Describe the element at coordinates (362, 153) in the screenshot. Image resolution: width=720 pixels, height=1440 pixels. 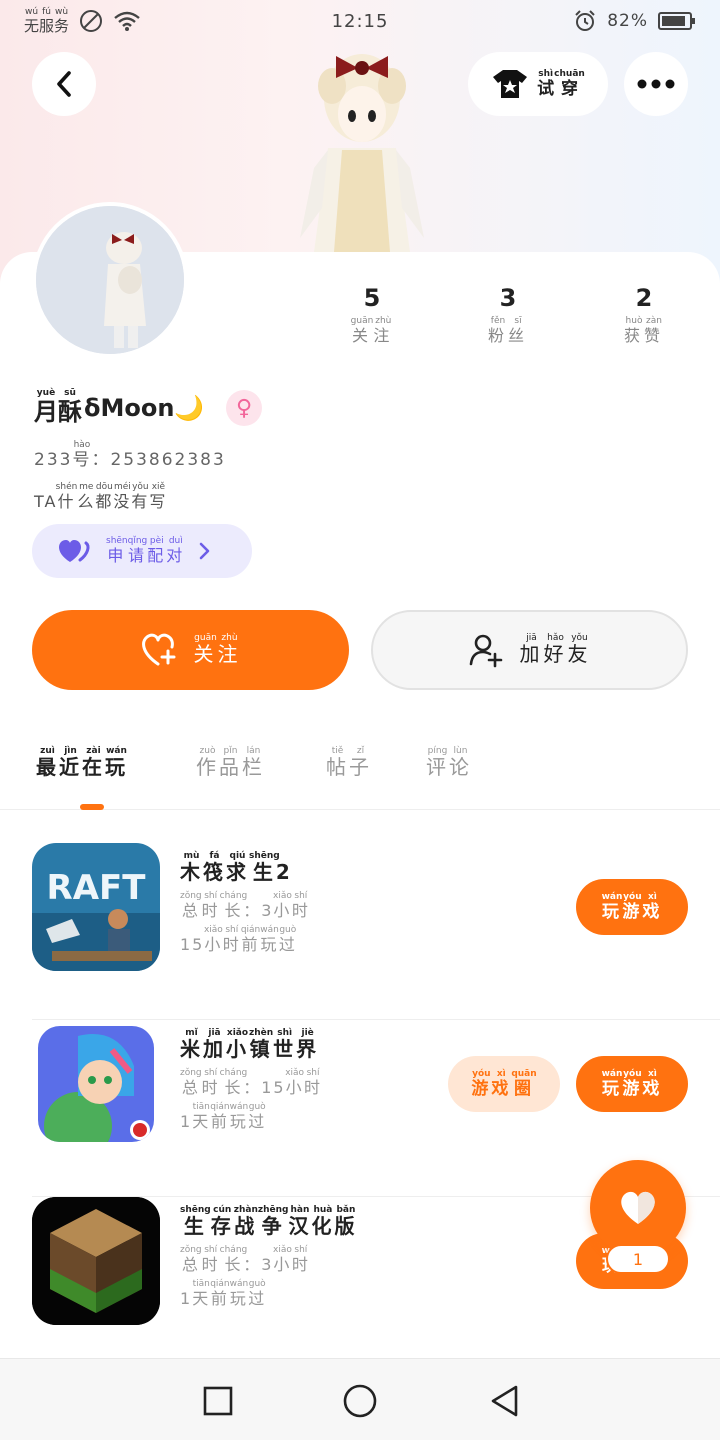
I see `avatar-character-image` at that location.